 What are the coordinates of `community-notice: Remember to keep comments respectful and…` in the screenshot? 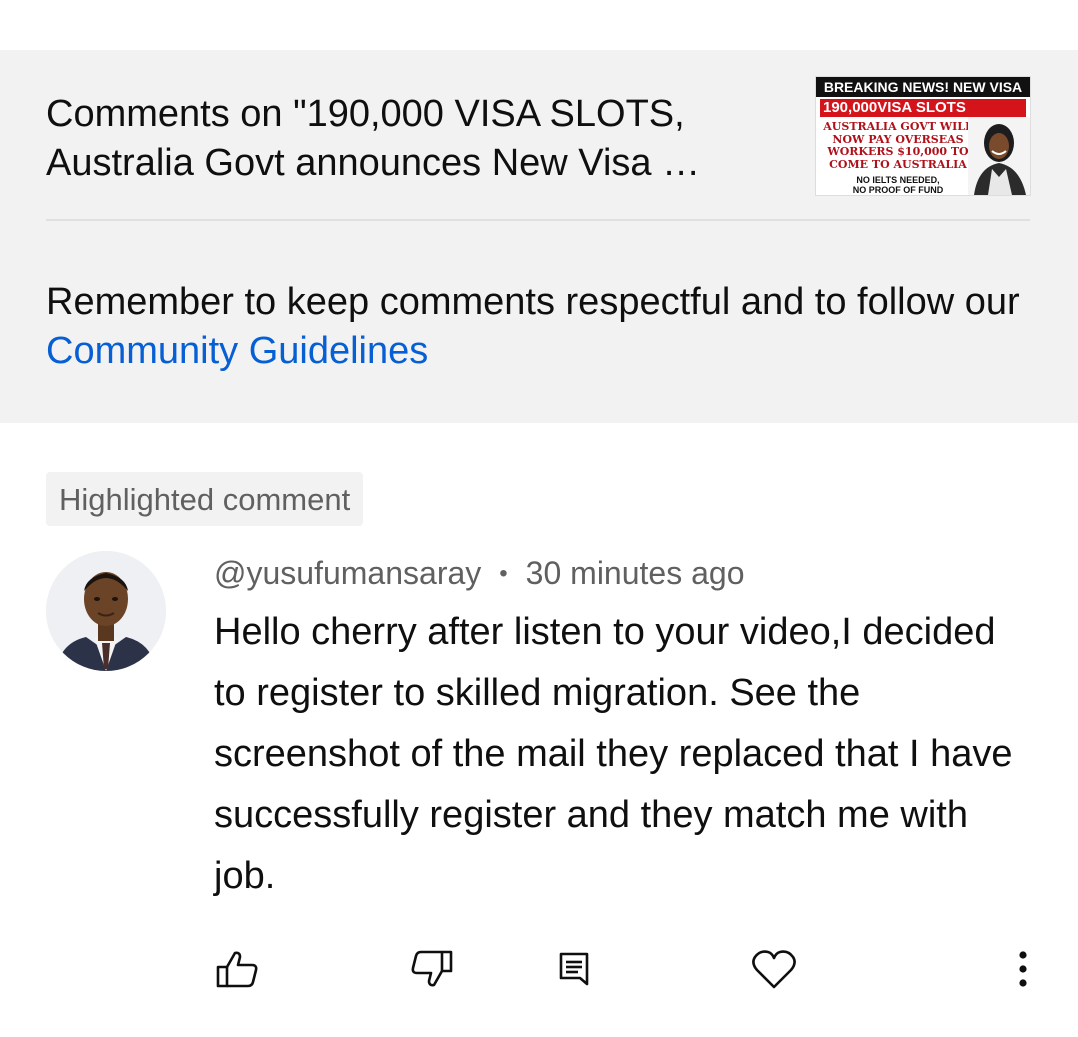 It's located at (541, 327).